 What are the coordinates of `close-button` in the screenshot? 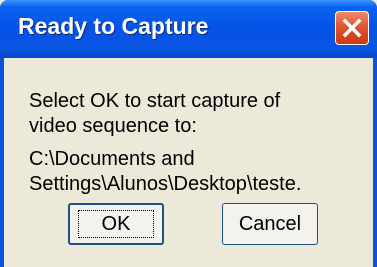 It's located at (352, 28).